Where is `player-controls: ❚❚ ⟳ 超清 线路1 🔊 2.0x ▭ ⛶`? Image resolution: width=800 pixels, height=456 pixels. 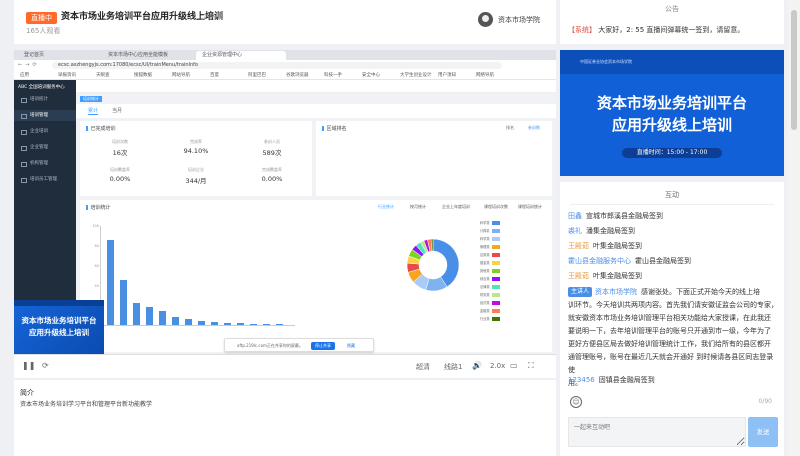 player-controls: ❚❚ ⟳ 超清 线路1 🔊 2.0x ▭ ⛶ is located at coordinates (285, 366).